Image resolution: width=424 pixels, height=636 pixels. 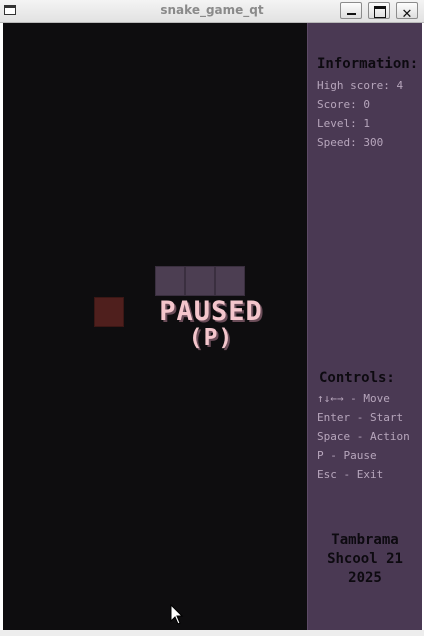 I want to click on control-action: Space - Action, so click(x=363, y=436).